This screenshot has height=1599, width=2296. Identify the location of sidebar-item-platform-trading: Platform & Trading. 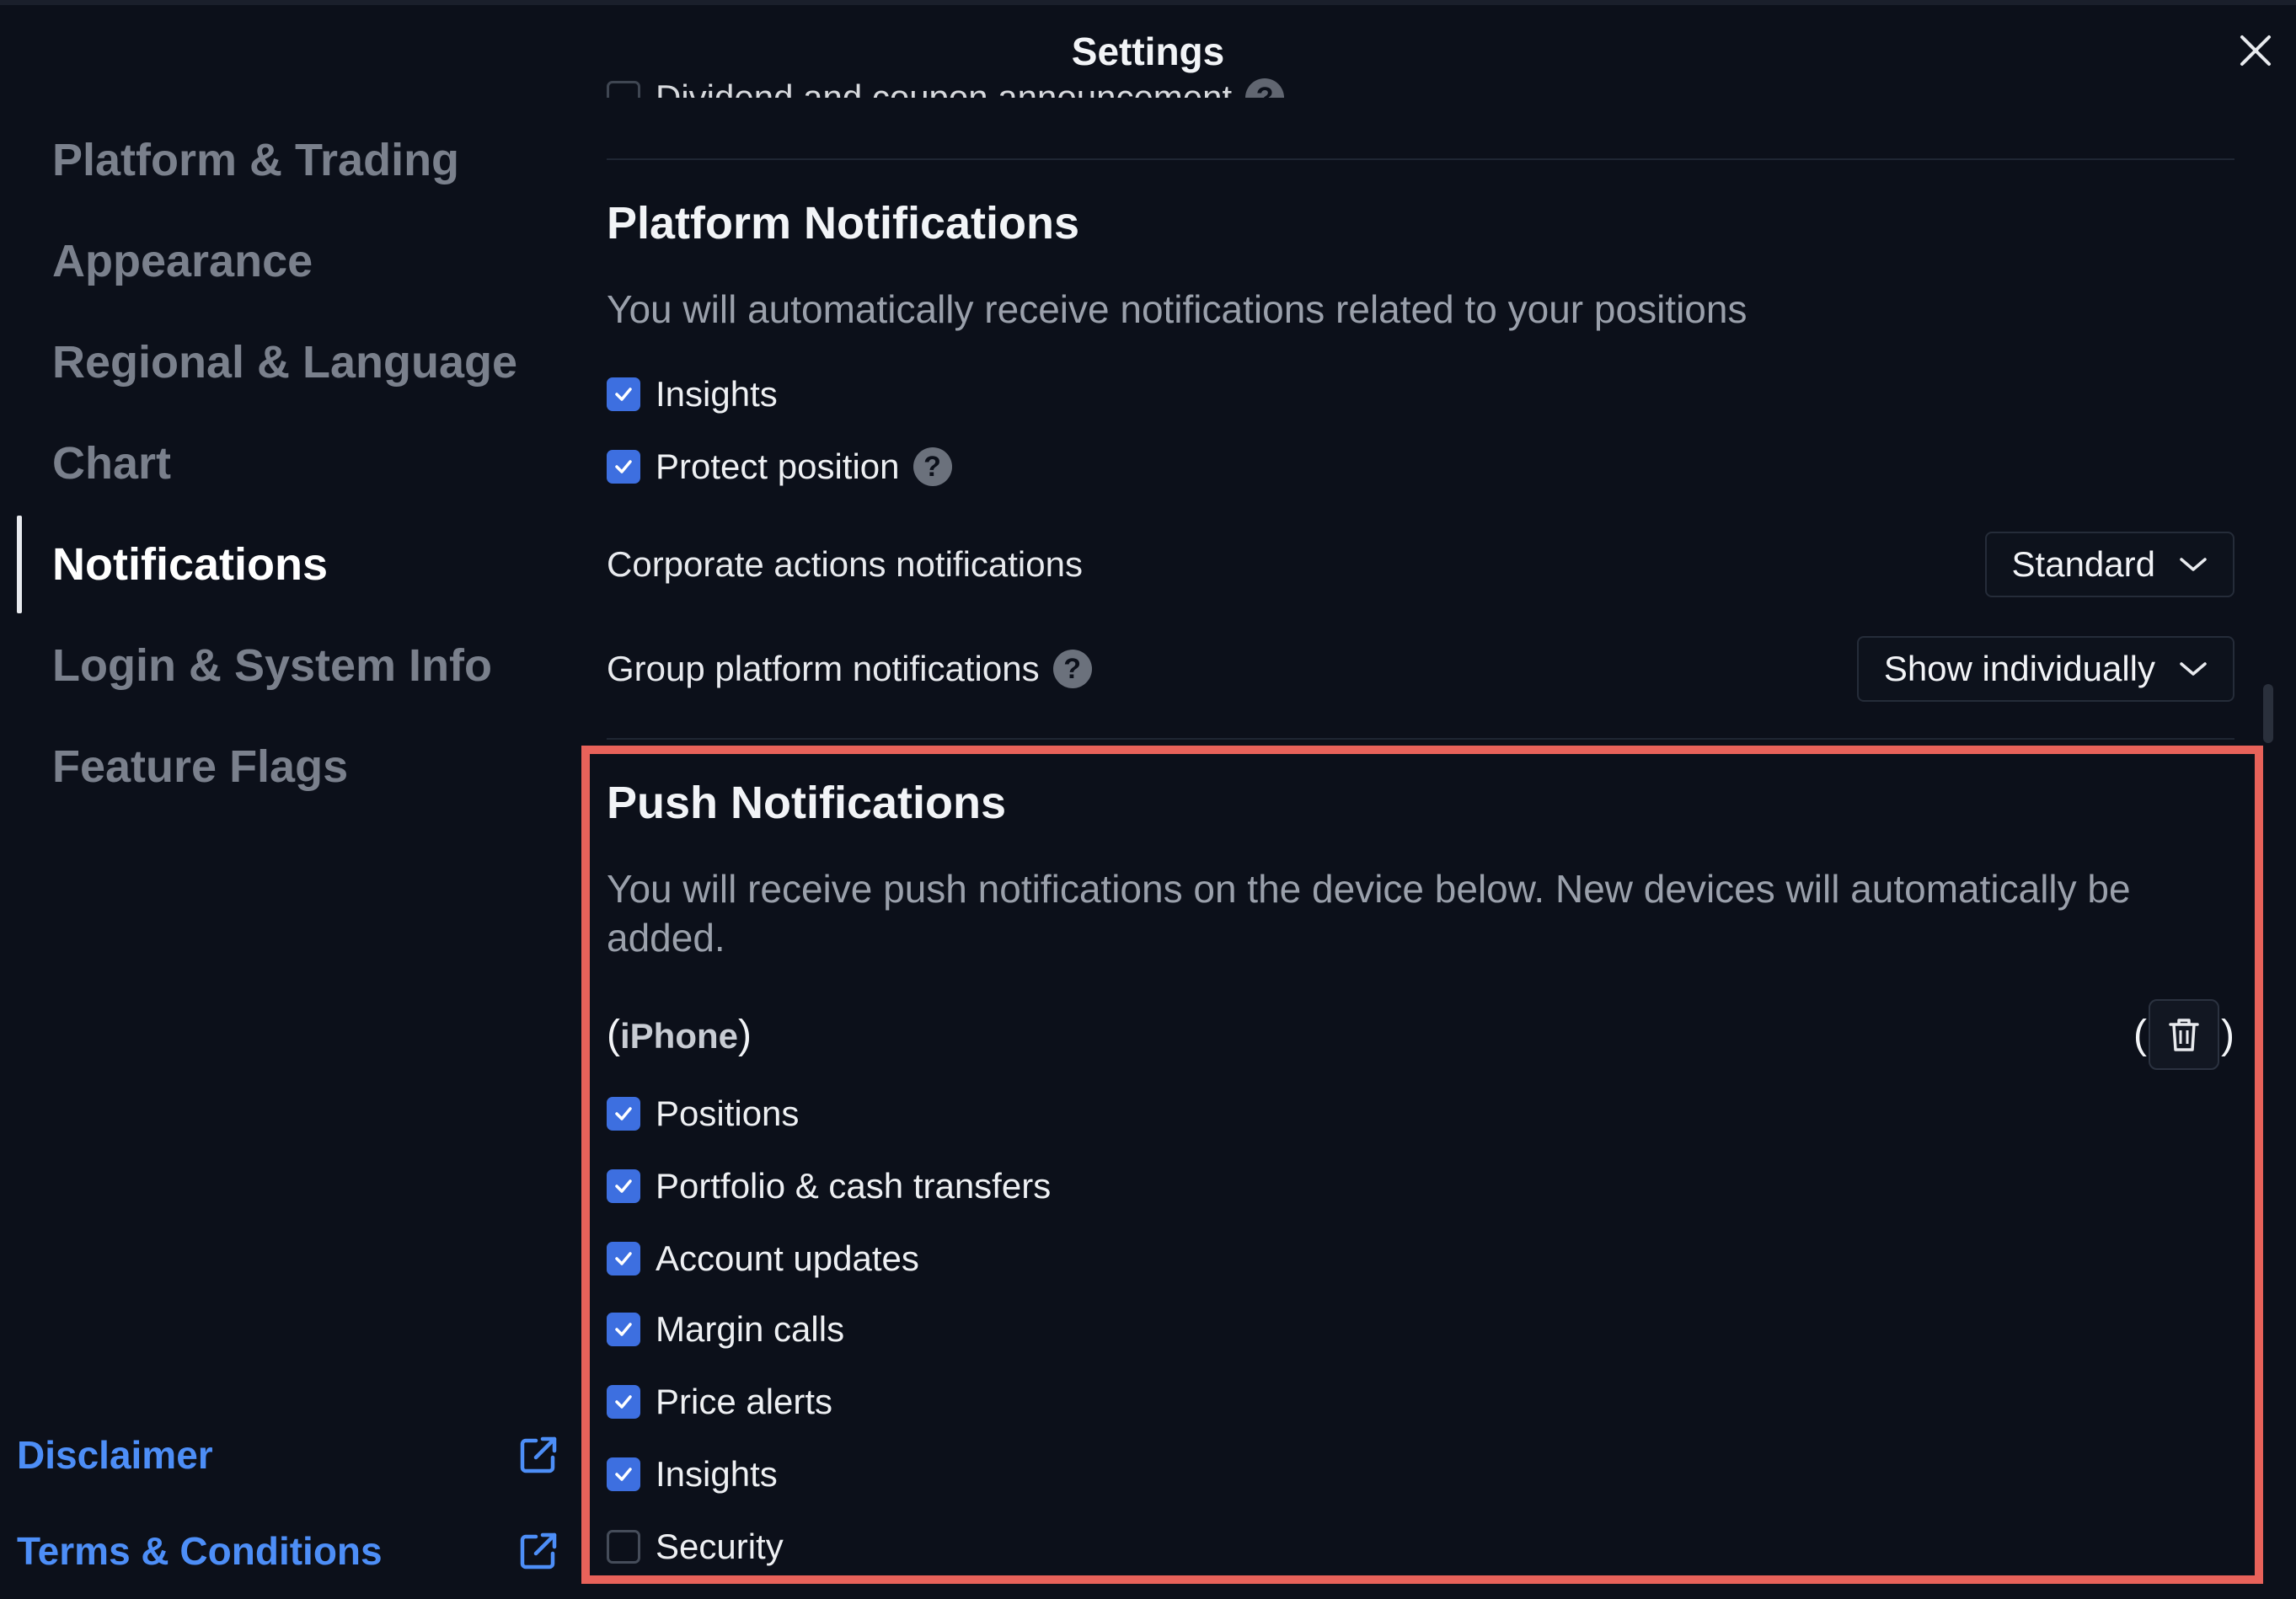
(286, 160).